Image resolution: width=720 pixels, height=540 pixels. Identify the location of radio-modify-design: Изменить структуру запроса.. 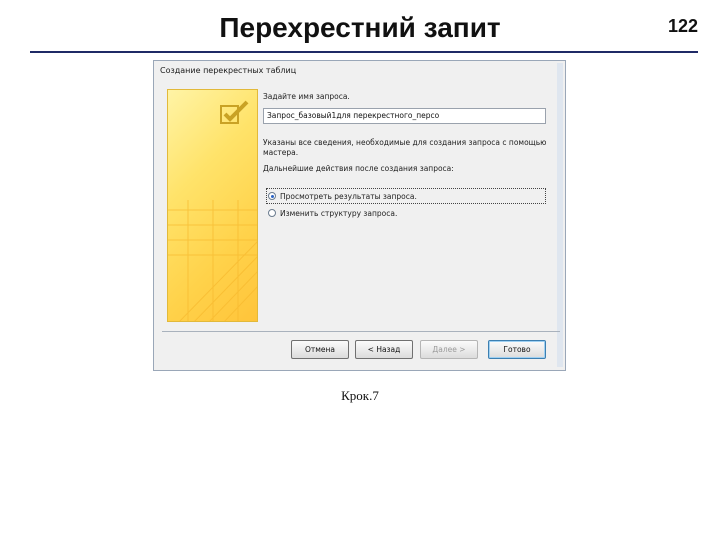
(332, 213).